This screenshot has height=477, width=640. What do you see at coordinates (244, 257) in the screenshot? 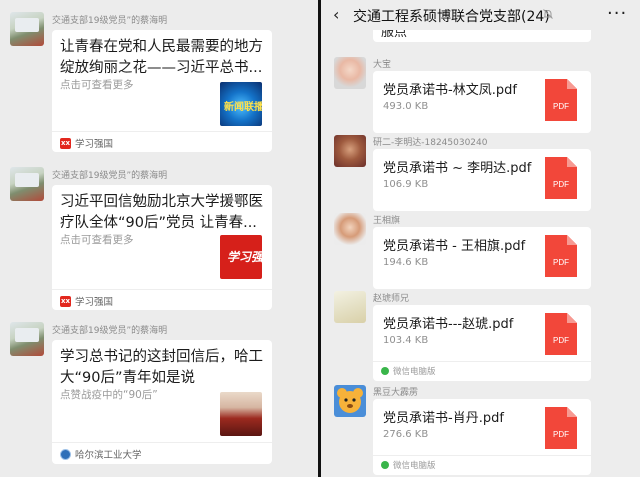
I see `thumbnail-caption: 学习强国` at bounding box center [244, 257].